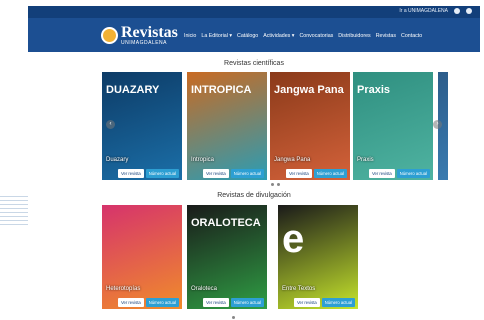 This screenshot has width=484, height=320. I want to click on journal-name: Entre Textos, so click(299, 289).